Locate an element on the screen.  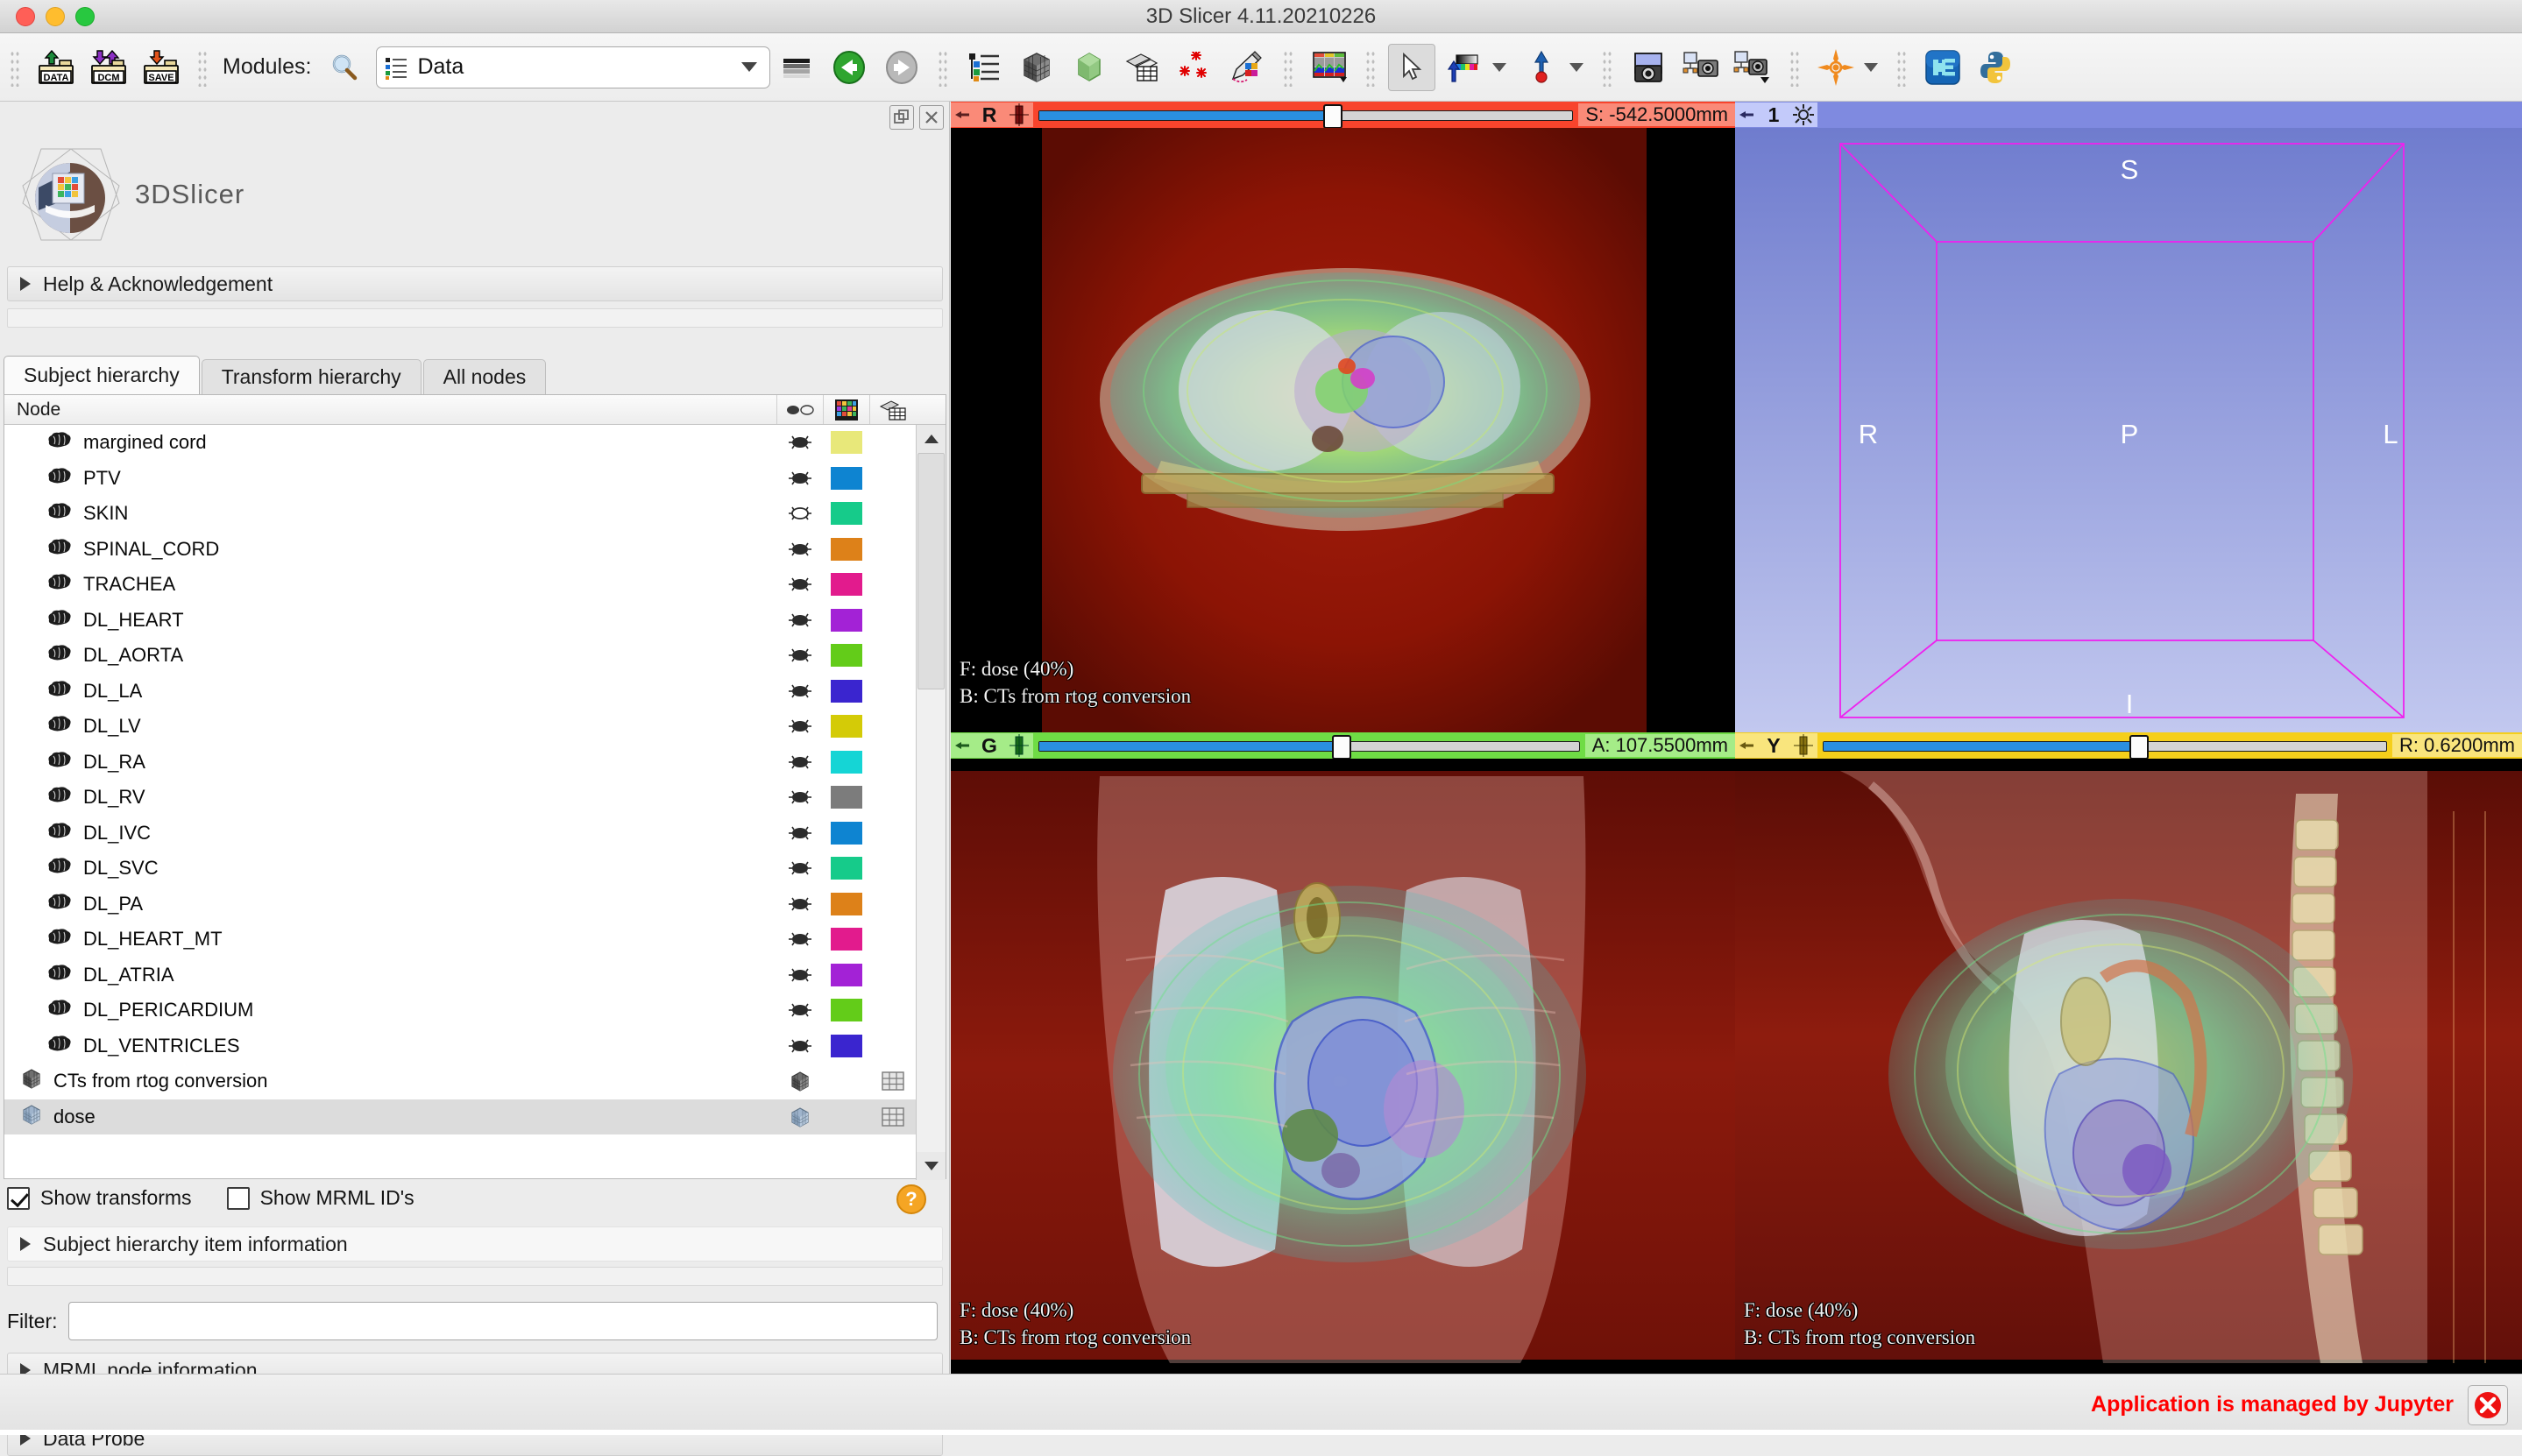
table-row: DL_LV is located at coordinates (475, 727).